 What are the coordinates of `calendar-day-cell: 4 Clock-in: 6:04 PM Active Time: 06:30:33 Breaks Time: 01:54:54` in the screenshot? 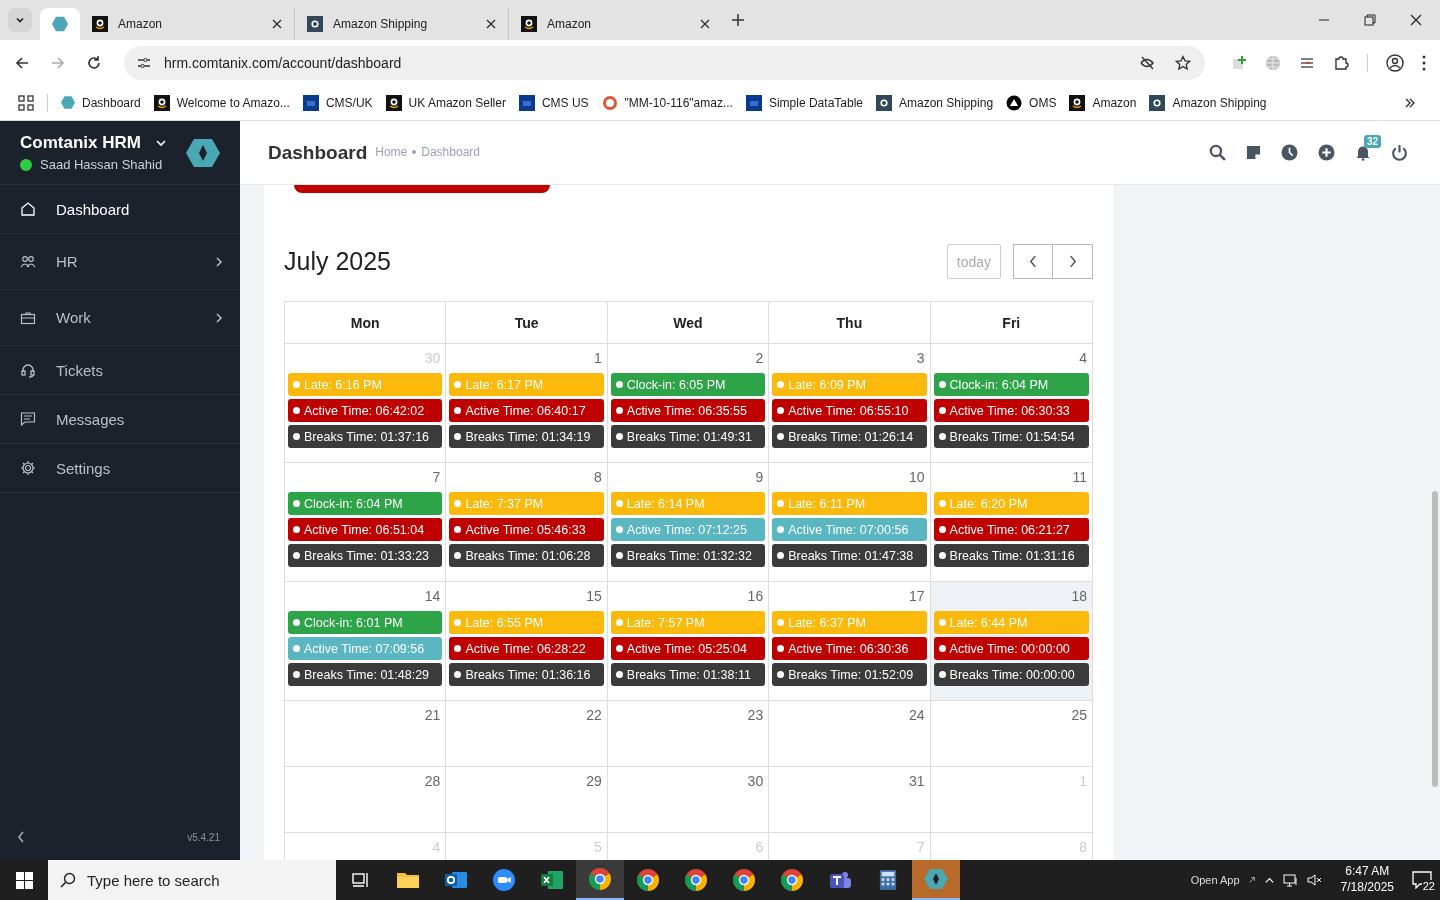 It's located at (1011, 403).